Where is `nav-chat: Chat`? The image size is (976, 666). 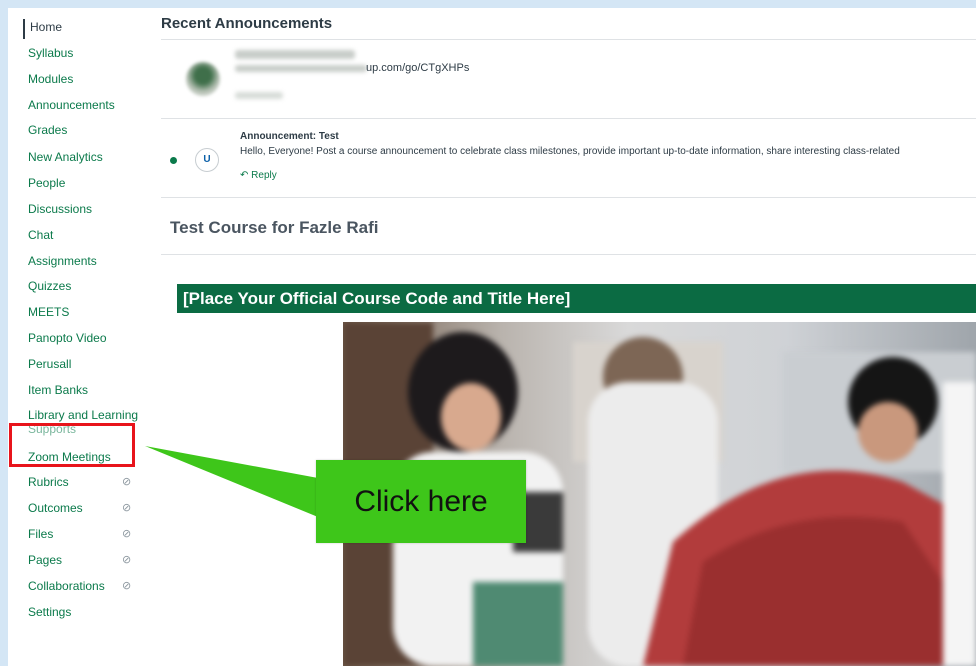 nav-chat: Chat is located at coordinates (88, 237).